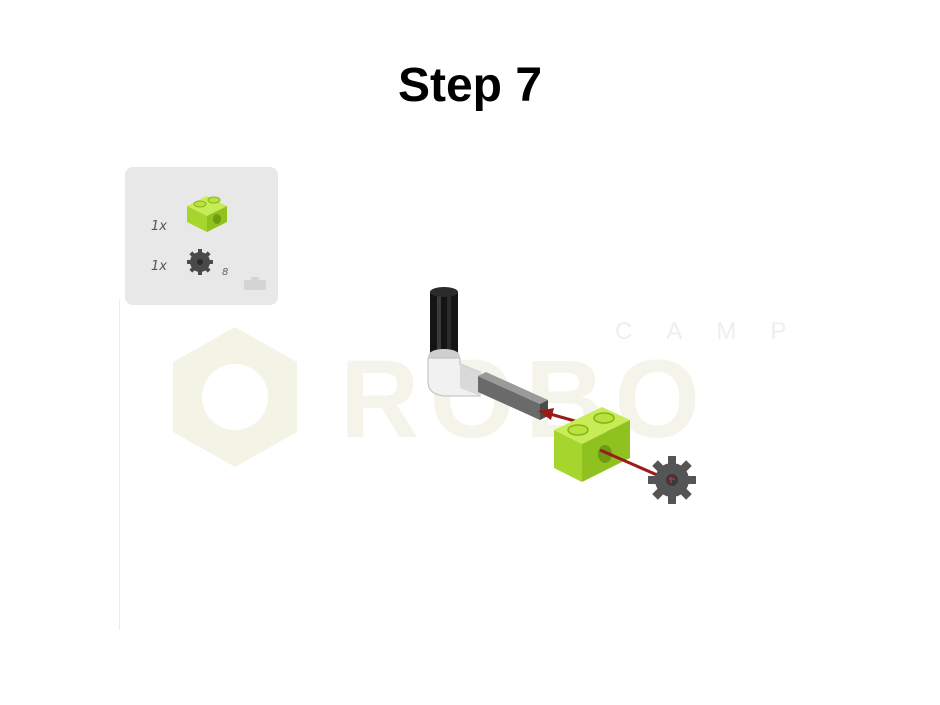 The height and width of the screenshot is (705, 940). Describe the element at coordinates (225, 272) in the screenshot. I see `gear-size-label: 8` at that location.